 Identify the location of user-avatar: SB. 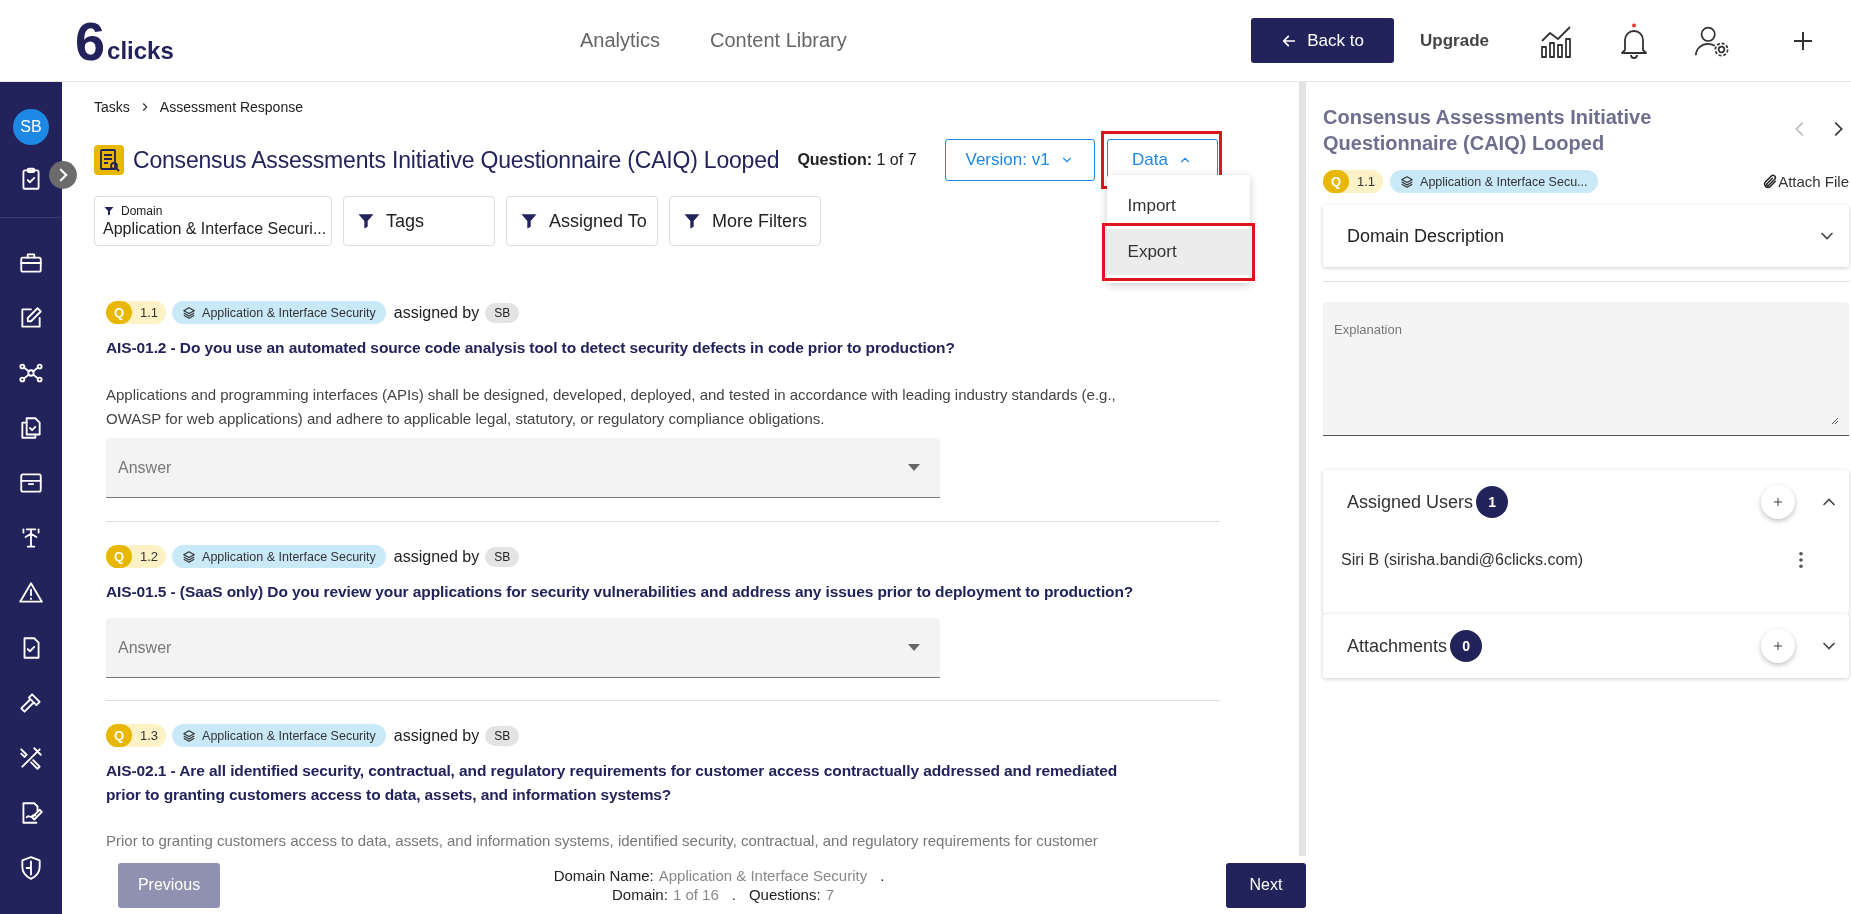
(31, 127).